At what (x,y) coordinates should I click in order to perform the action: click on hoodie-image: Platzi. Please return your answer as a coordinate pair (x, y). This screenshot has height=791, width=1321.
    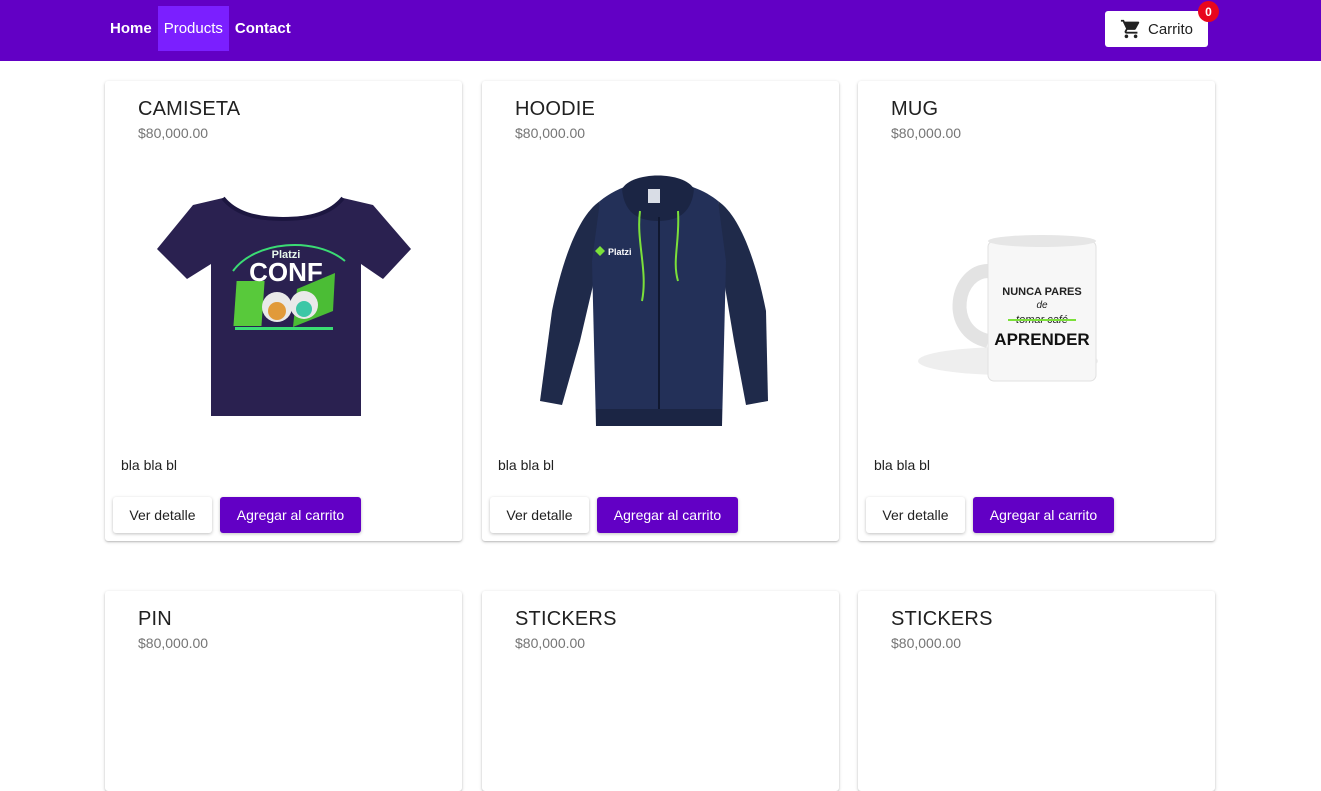
    Looking at the image, I should click on (660, 301).